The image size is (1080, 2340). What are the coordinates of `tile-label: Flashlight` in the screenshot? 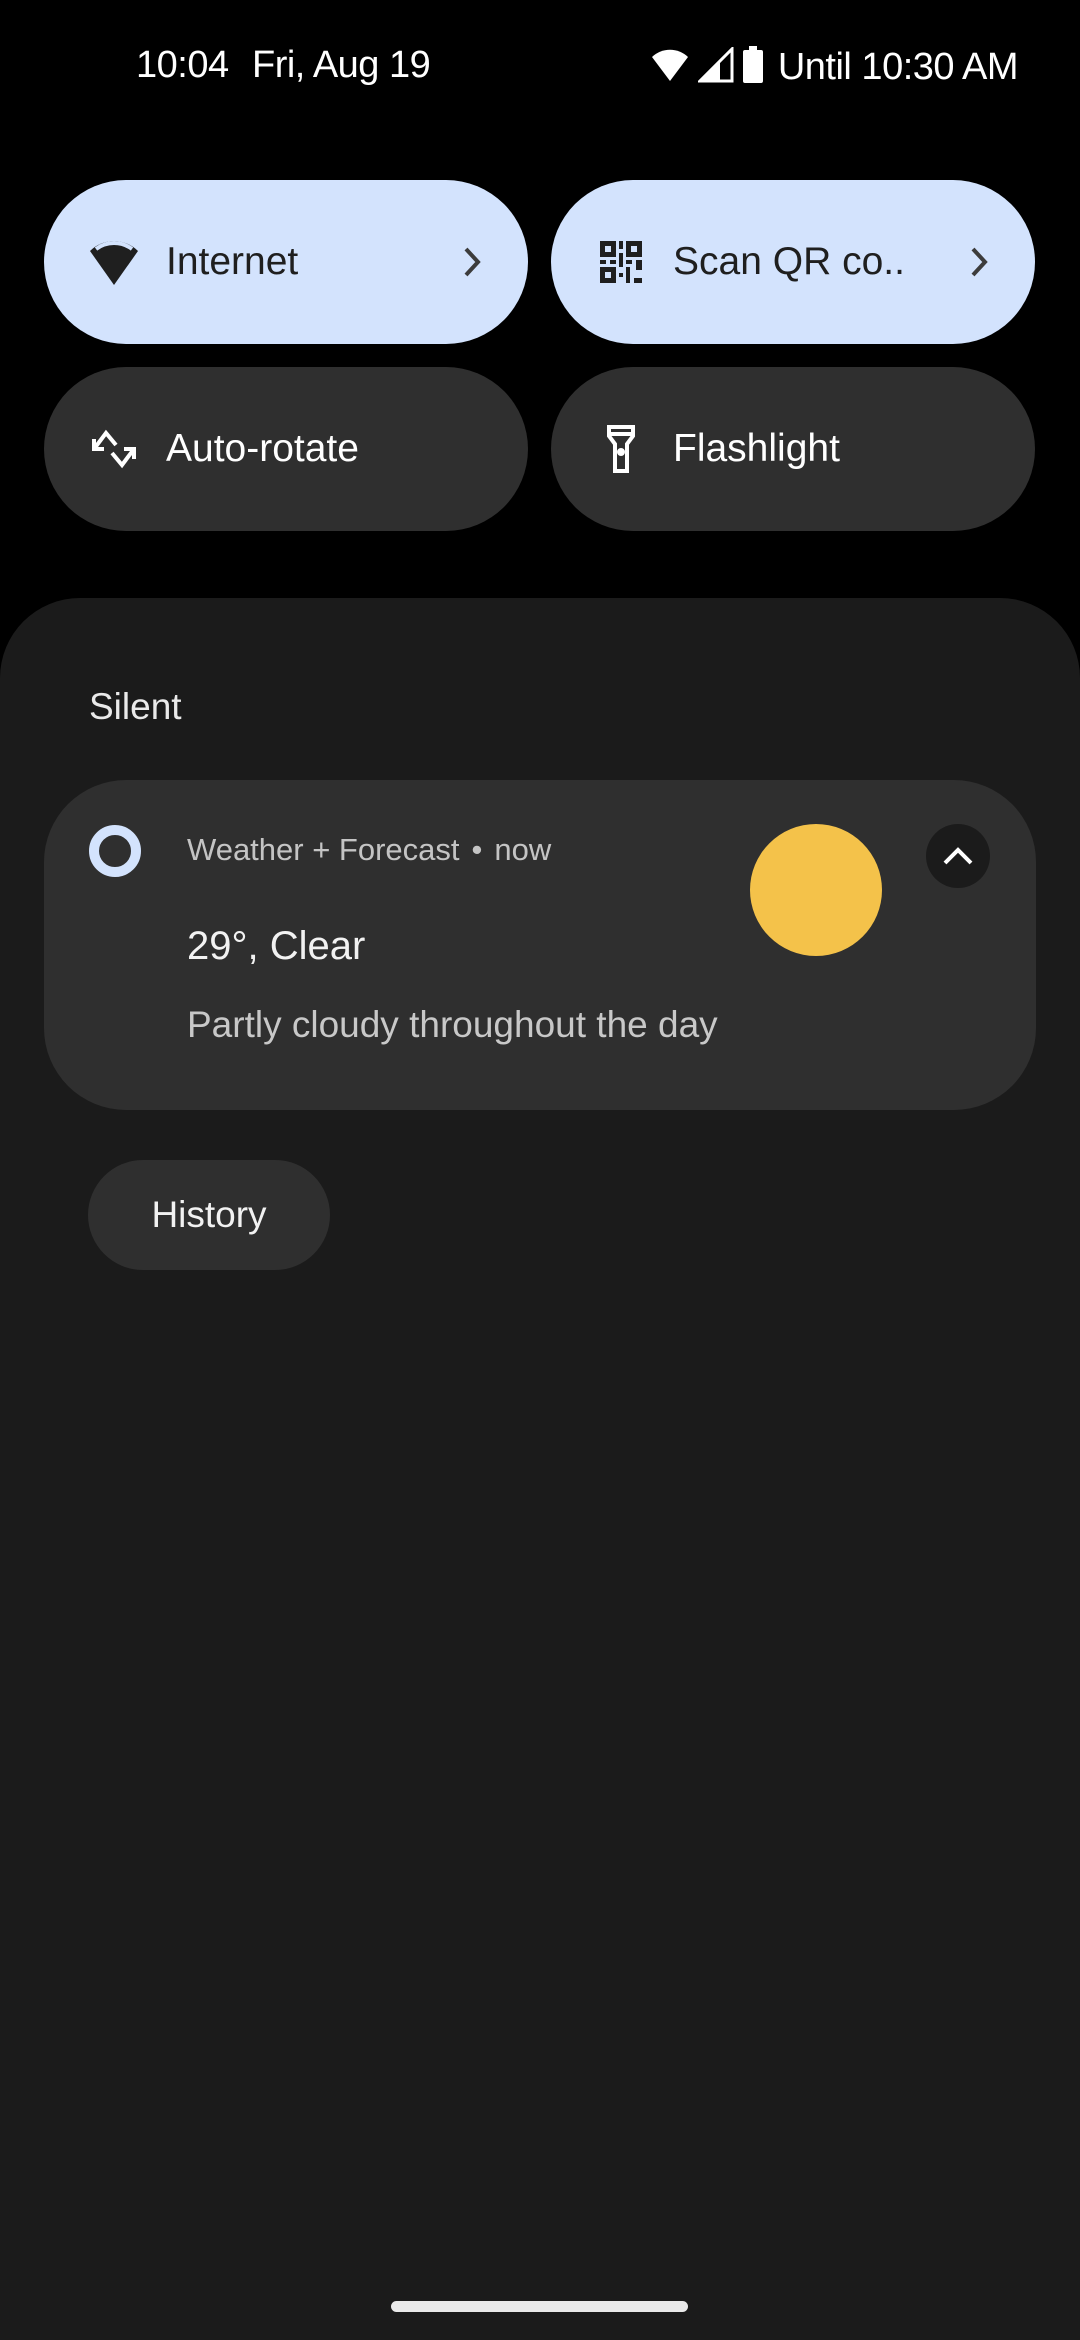 It's located at (756, 448).